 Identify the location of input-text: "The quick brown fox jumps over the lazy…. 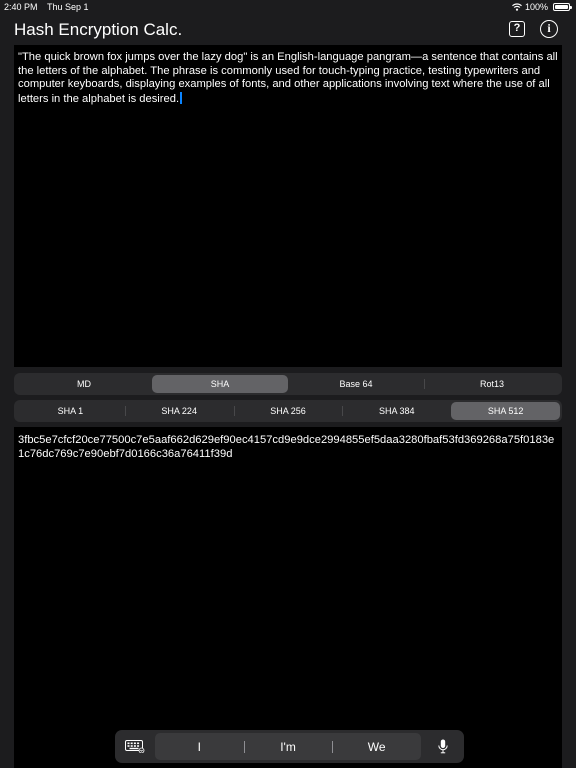
(288, 78).